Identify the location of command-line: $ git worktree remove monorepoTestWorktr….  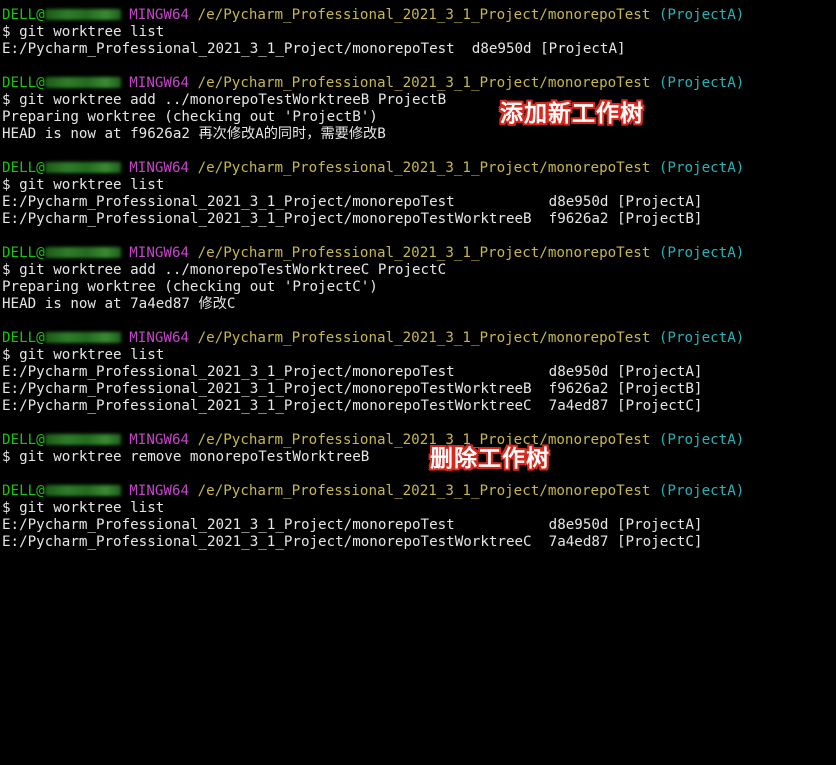
(186, 457).